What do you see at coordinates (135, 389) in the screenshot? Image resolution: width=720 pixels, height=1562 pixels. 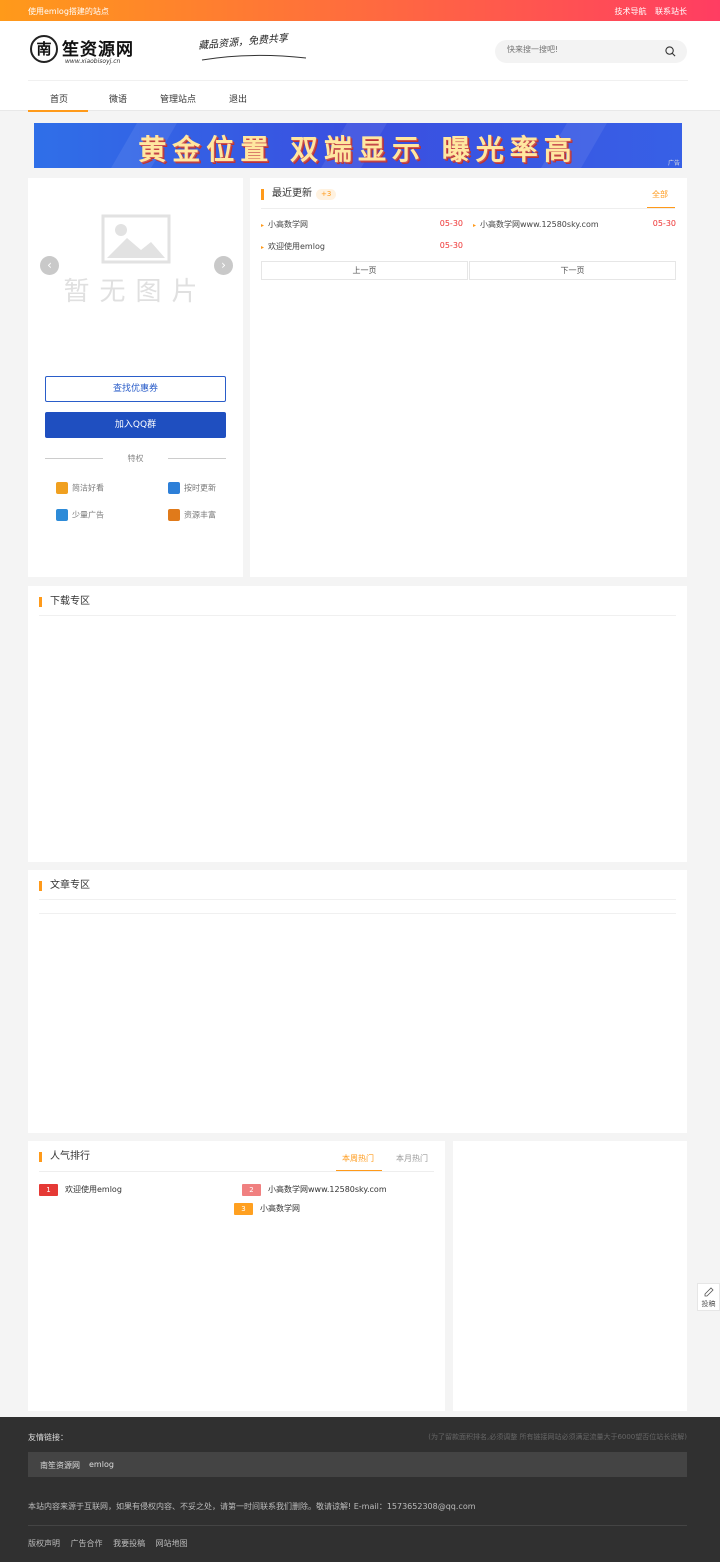 I see `find-coupon-button: 查找优惠券` at bounding box center [135, 389].